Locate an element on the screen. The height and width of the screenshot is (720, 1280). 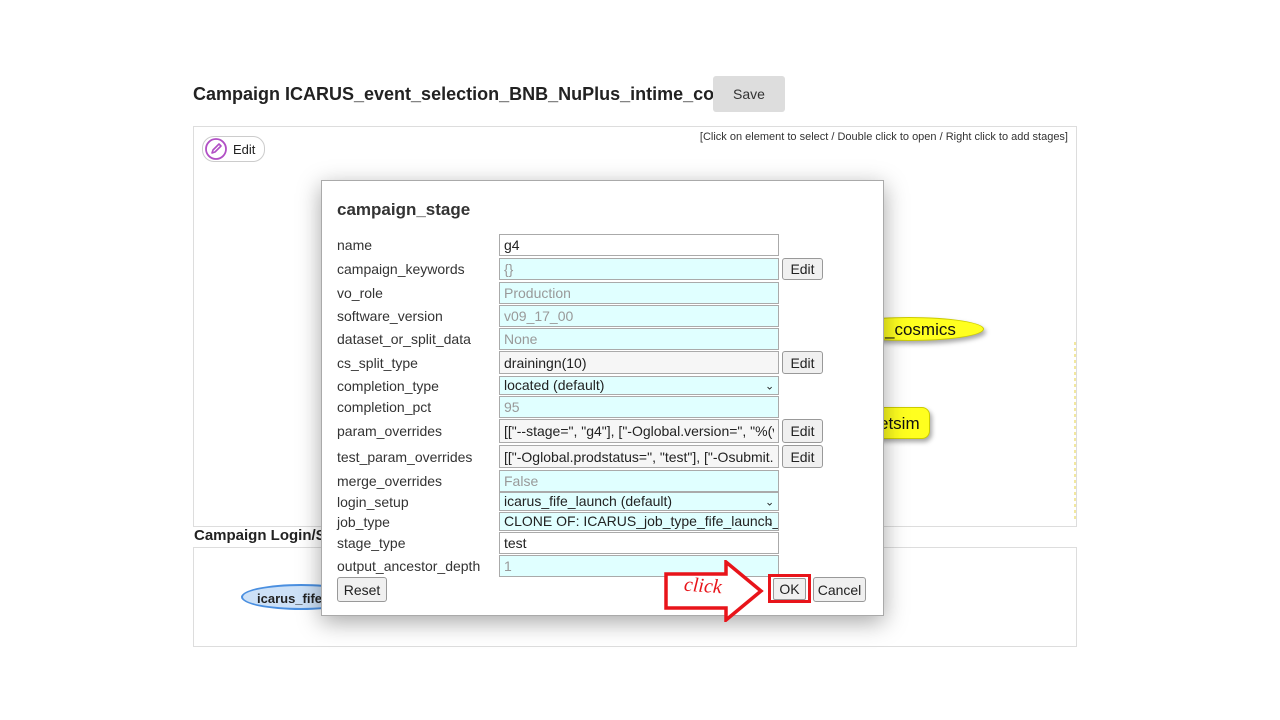
field-label: job_type is located at coordinates (363, 521).